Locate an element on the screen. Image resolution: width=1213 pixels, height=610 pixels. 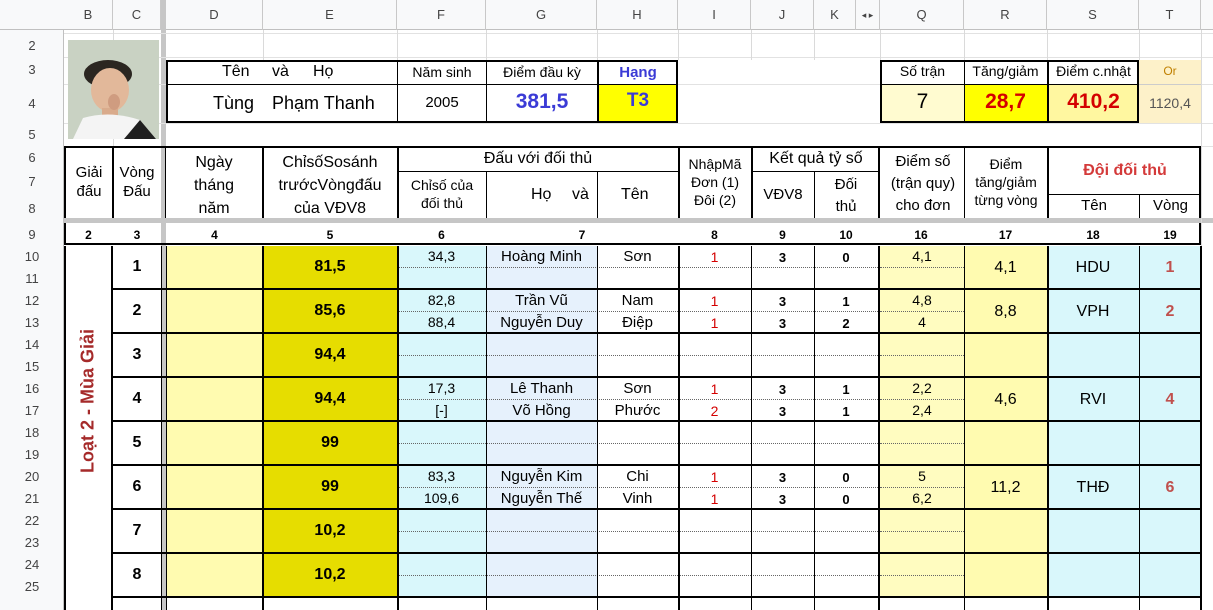
hidden-columns-toggle: ◂ ▸ is located at coordinates (868, 15).